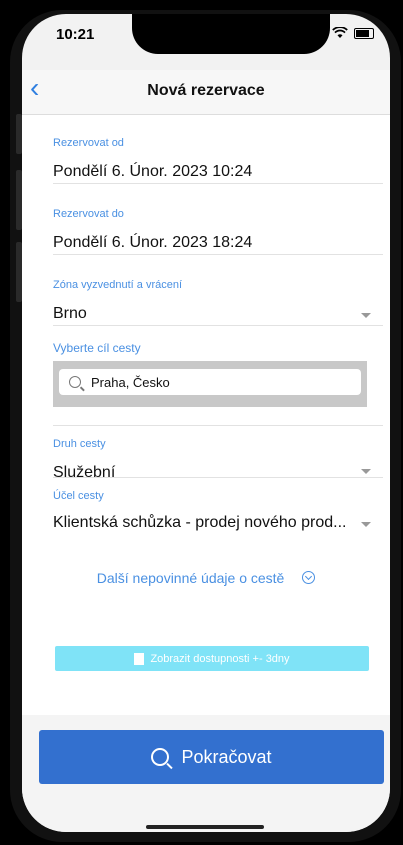 This screenshot has width=403, height=845. What do you see at coordinates (153, 171) in the screenshot?
I see `reserve-from-value: Pondělí 6. Únor. 2023 10:24` at bounding box center [153, 171].